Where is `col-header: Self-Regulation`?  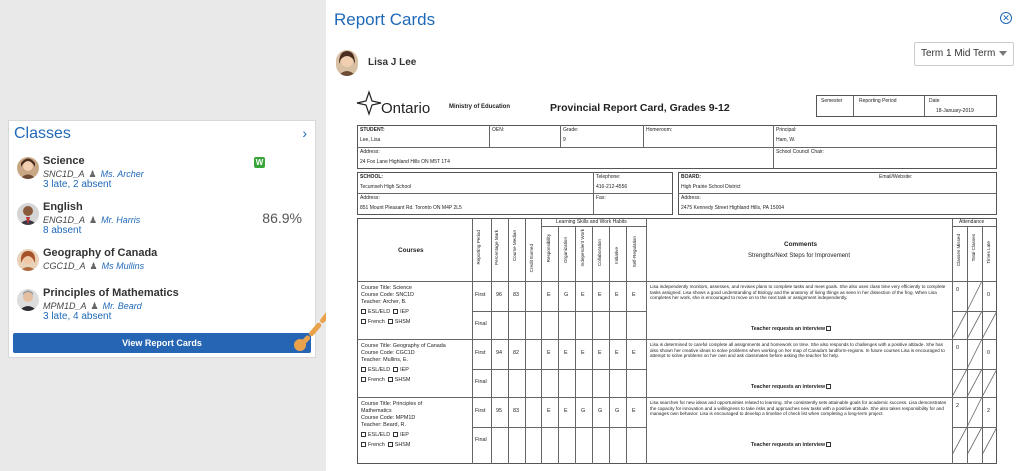 col-header: Self-Regulation is located at coordinates (634, 252).